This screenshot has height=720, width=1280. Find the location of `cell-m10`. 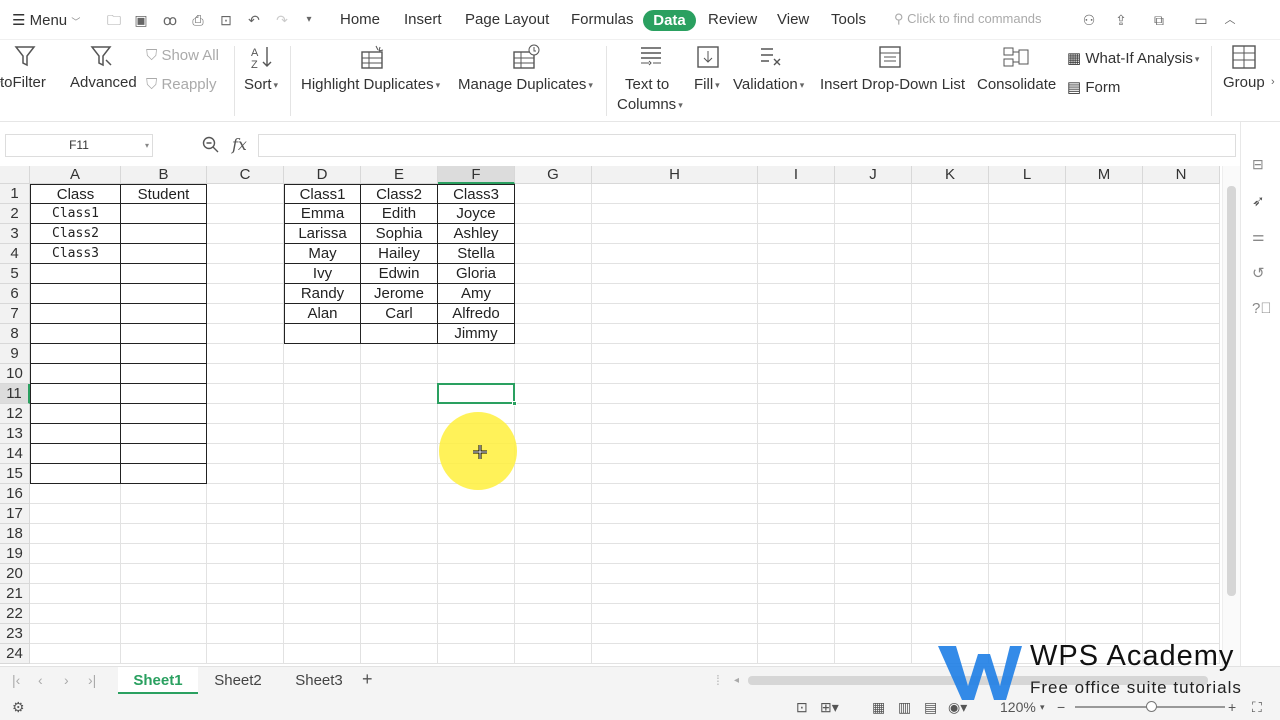

cell-m10 is located at coordinates (1104, 374).